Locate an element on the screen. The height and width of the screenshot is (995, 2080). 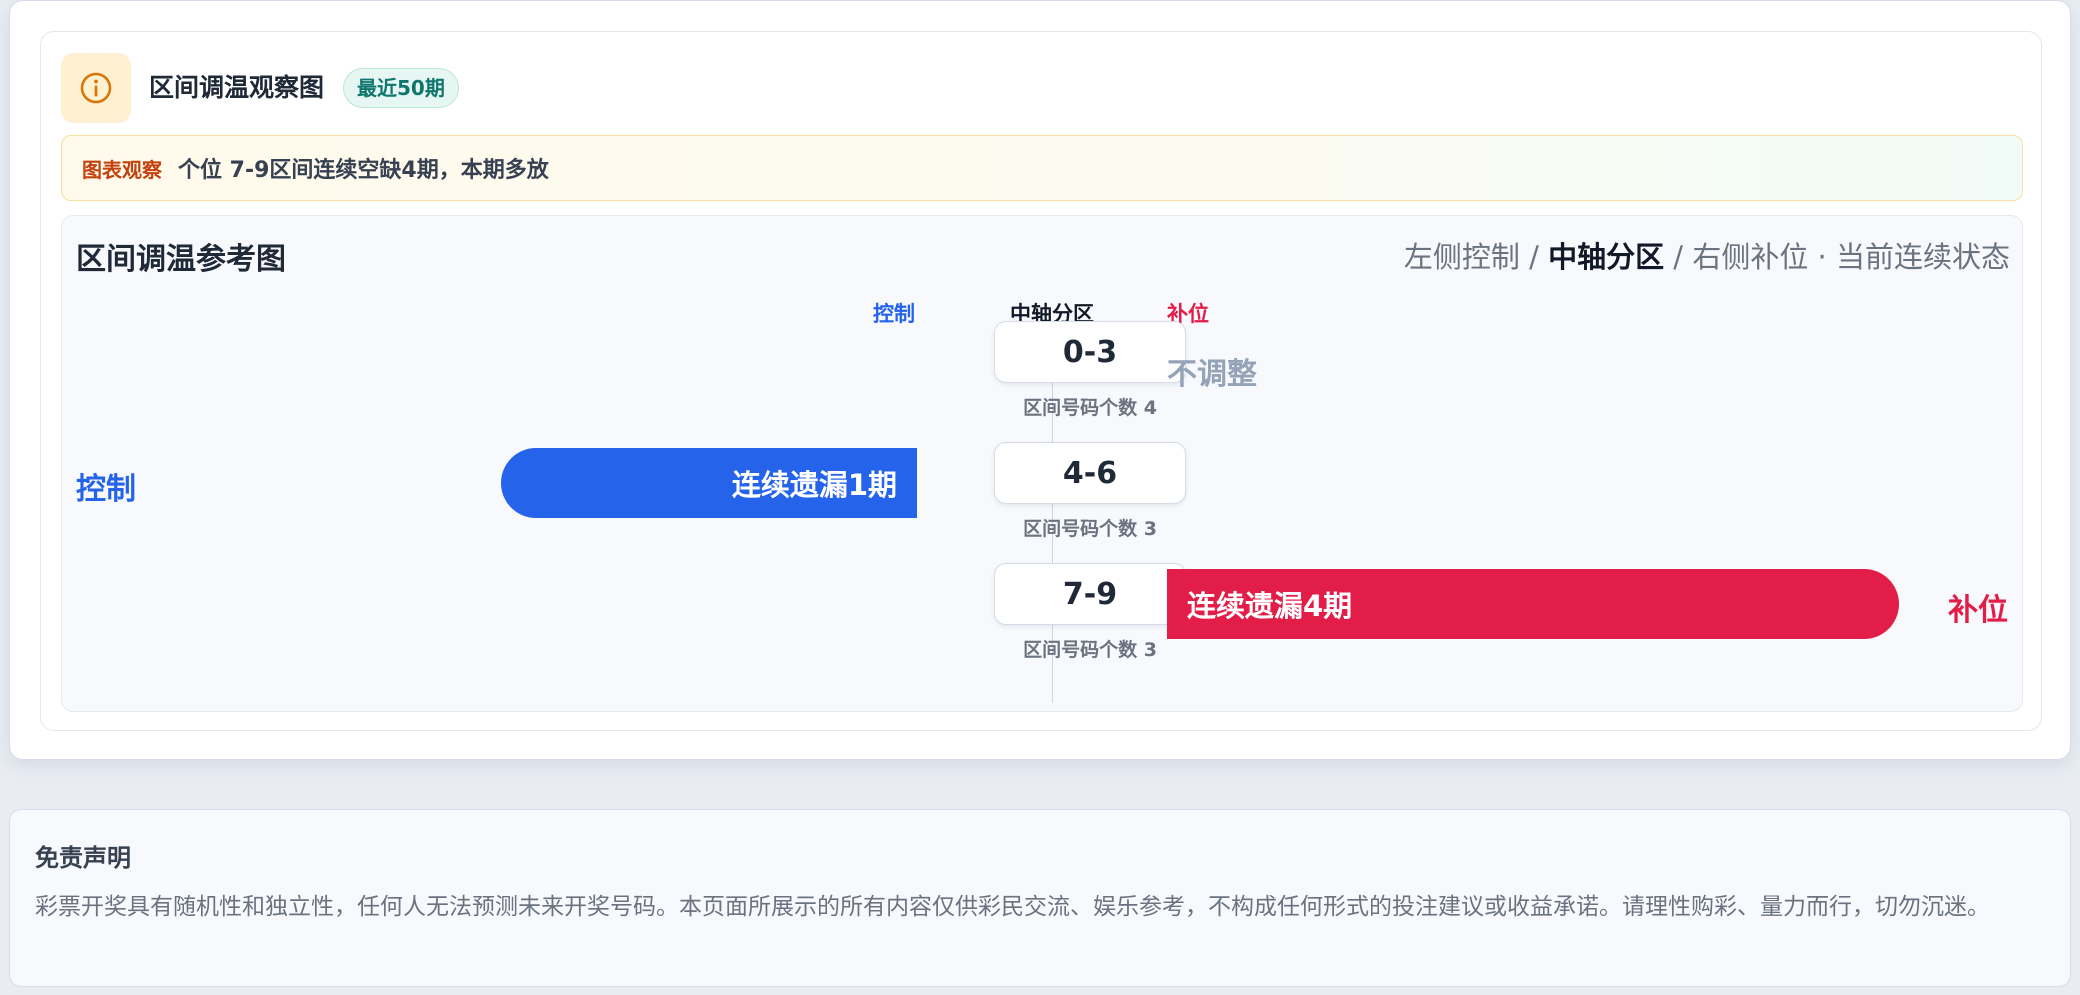
legend-right: 右侧补位 is located at coordinates (1750, 257).